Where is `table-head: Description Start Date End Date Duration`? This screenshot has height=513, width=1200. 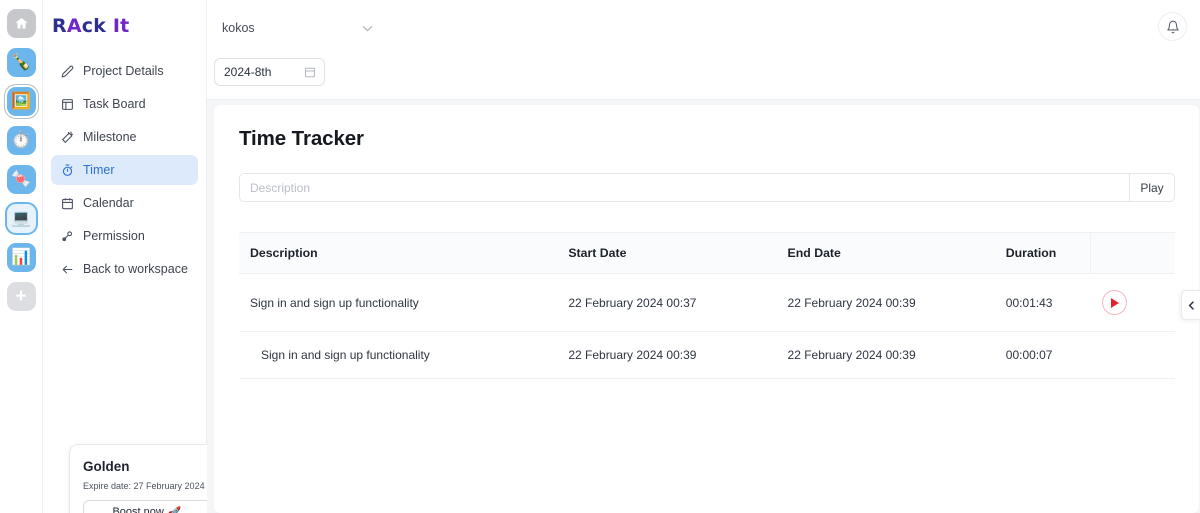 table-head: Description Start Date End Date Duration is located at coordinates (707, 253).